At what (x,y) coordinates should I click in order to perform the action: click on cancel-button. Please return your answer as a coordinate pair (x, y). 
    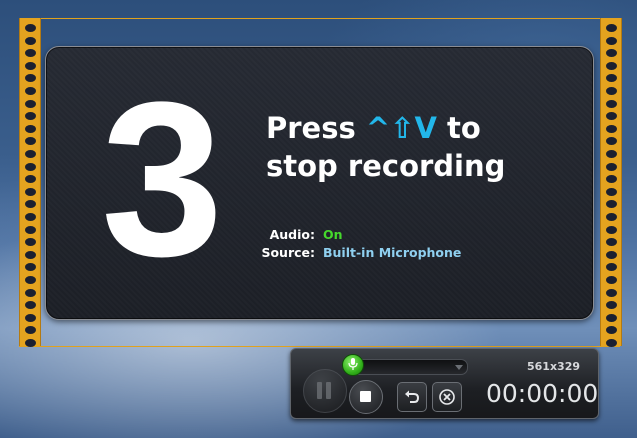
    Looking at the image, I should click on (447, 397).